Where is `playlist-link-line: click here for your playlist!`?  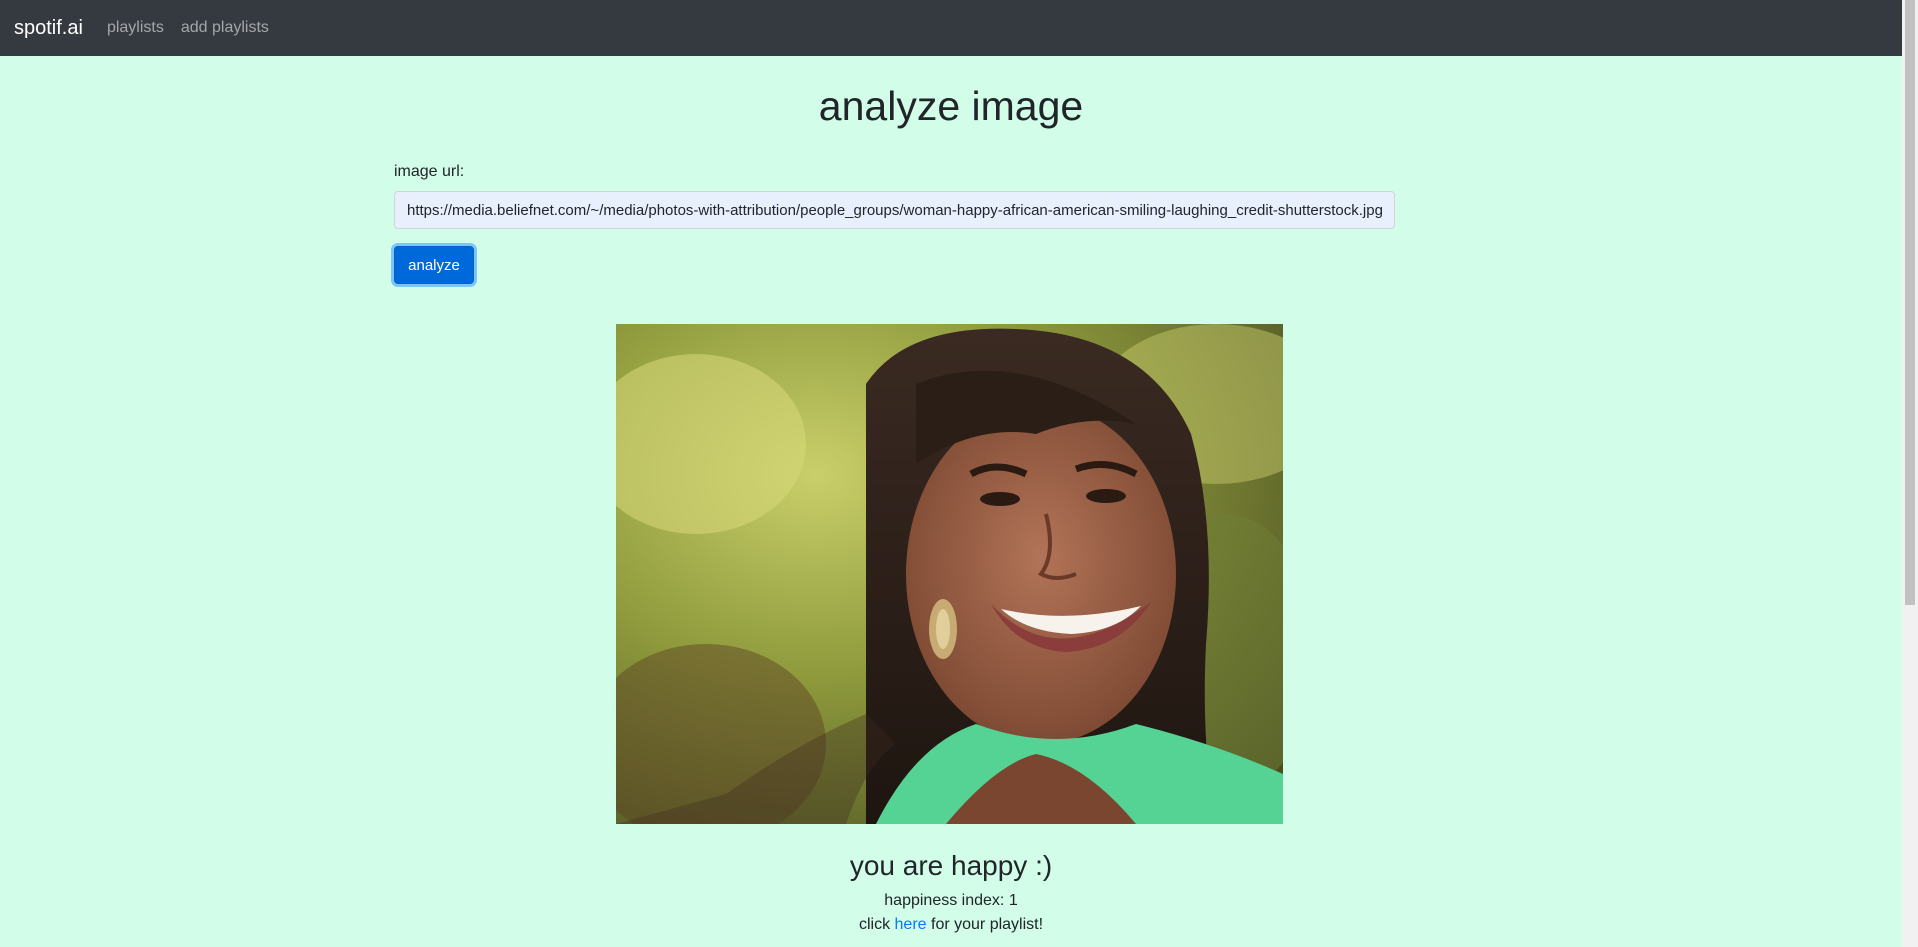
playlist-link-line: click here for your playlist! is located at coordinates (951, 925).